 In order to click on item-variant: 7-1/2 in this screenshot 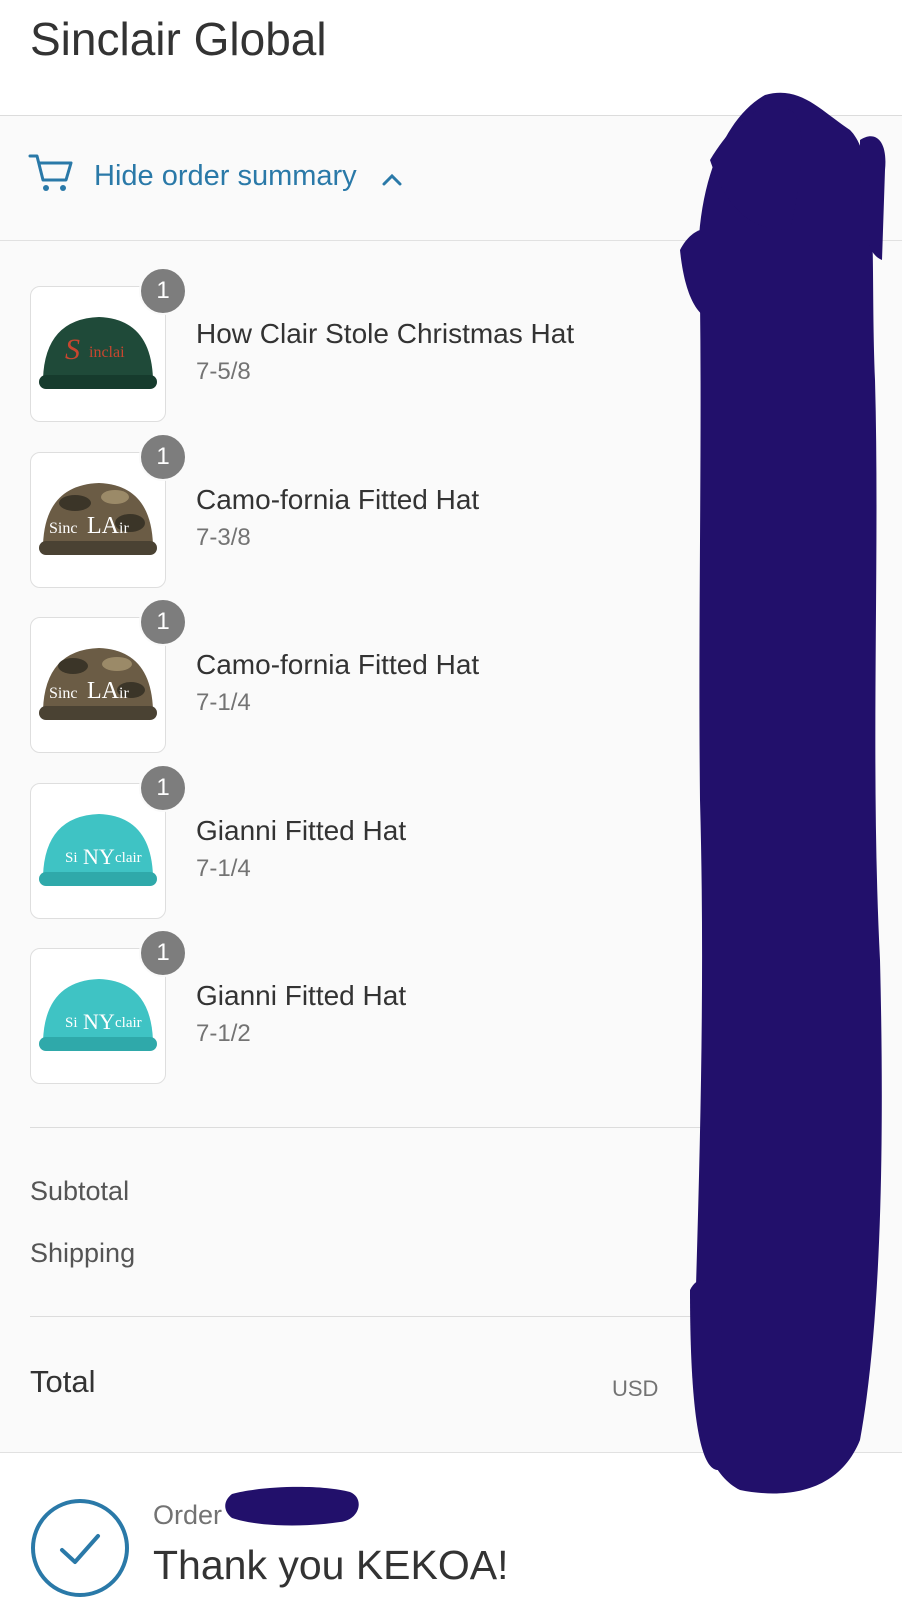, I will do `click(223, 1033)`.